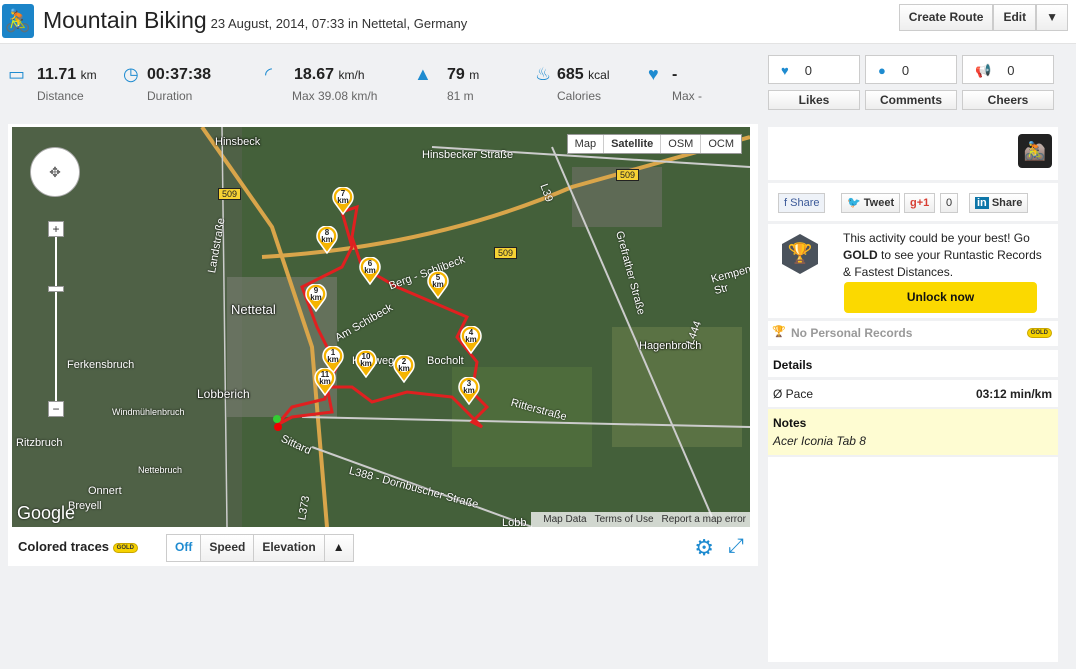  What do you see at coordinates (936, 238) in the screenshot?
I see `text: This activity could be your best! Go` at bounding box center [936, 238].